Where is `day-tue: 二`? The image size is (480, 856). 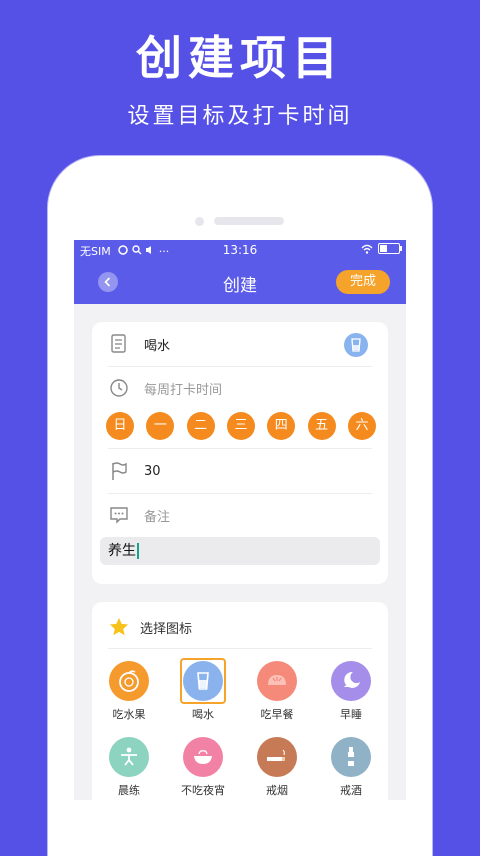
day-tue: 二 is located at coordinates (200, 426).